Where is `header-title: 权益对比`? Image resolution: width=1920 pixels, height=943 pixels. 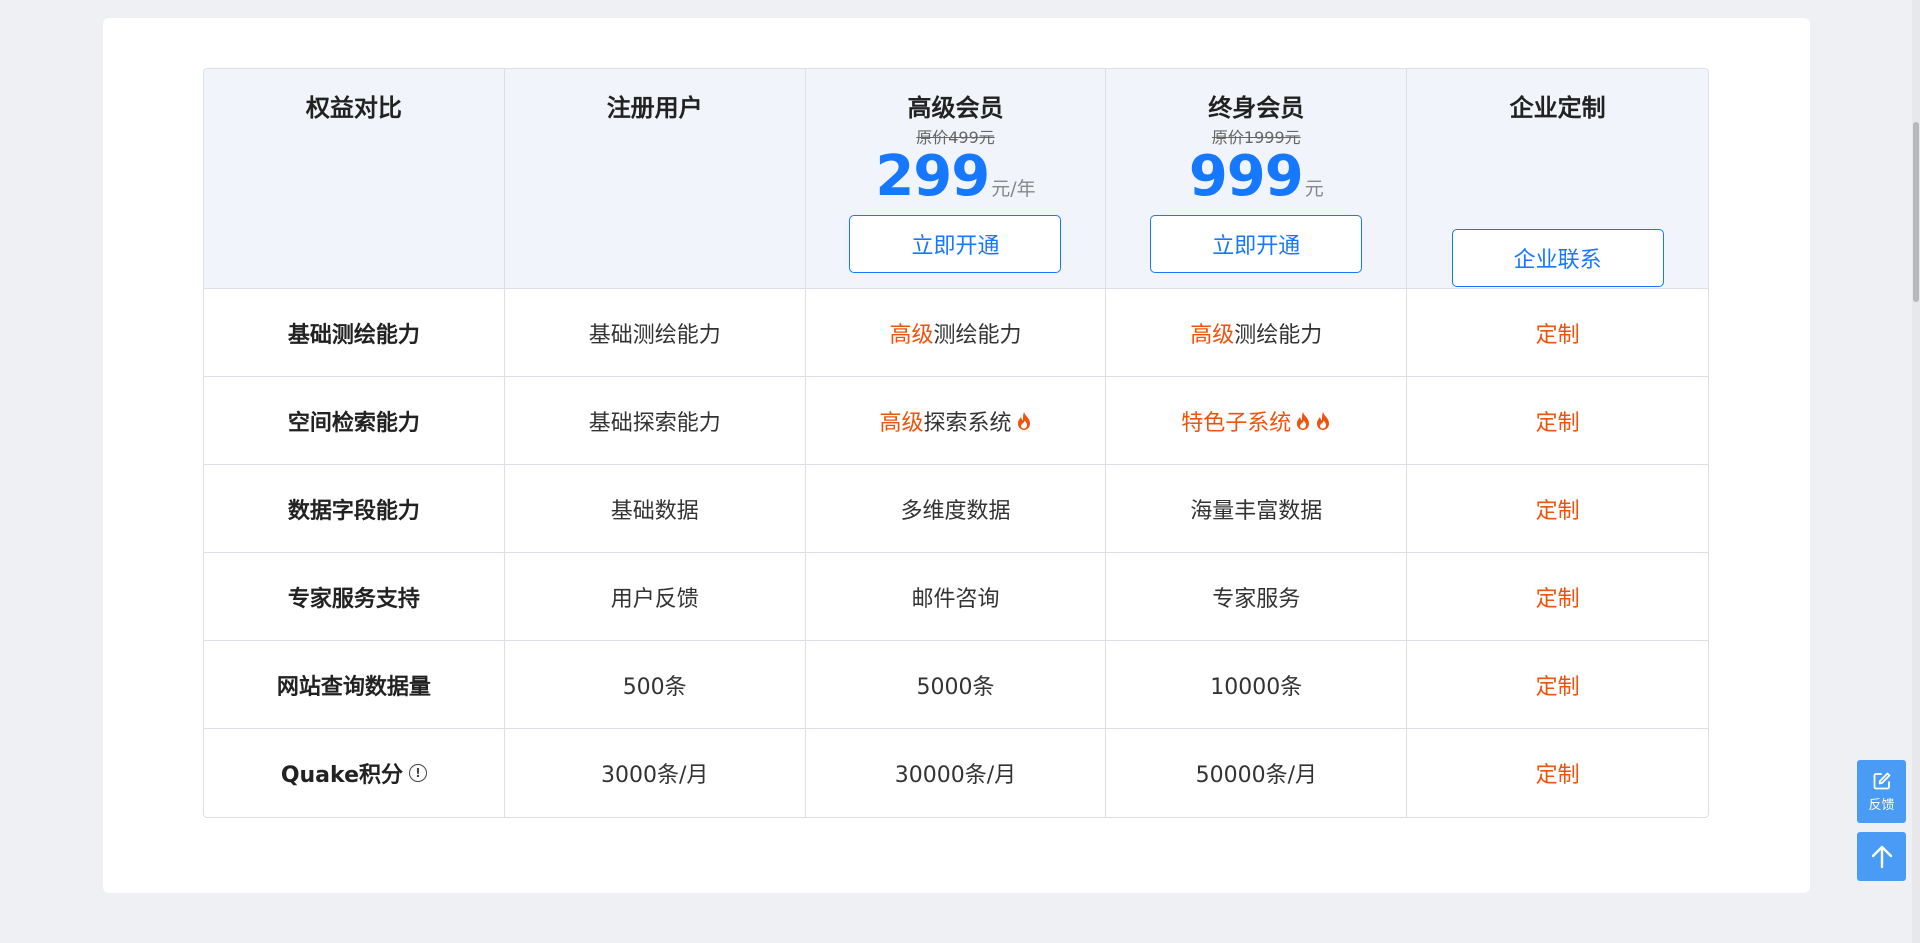
header-title: 权益对比 is located at coordinates (353, 108).